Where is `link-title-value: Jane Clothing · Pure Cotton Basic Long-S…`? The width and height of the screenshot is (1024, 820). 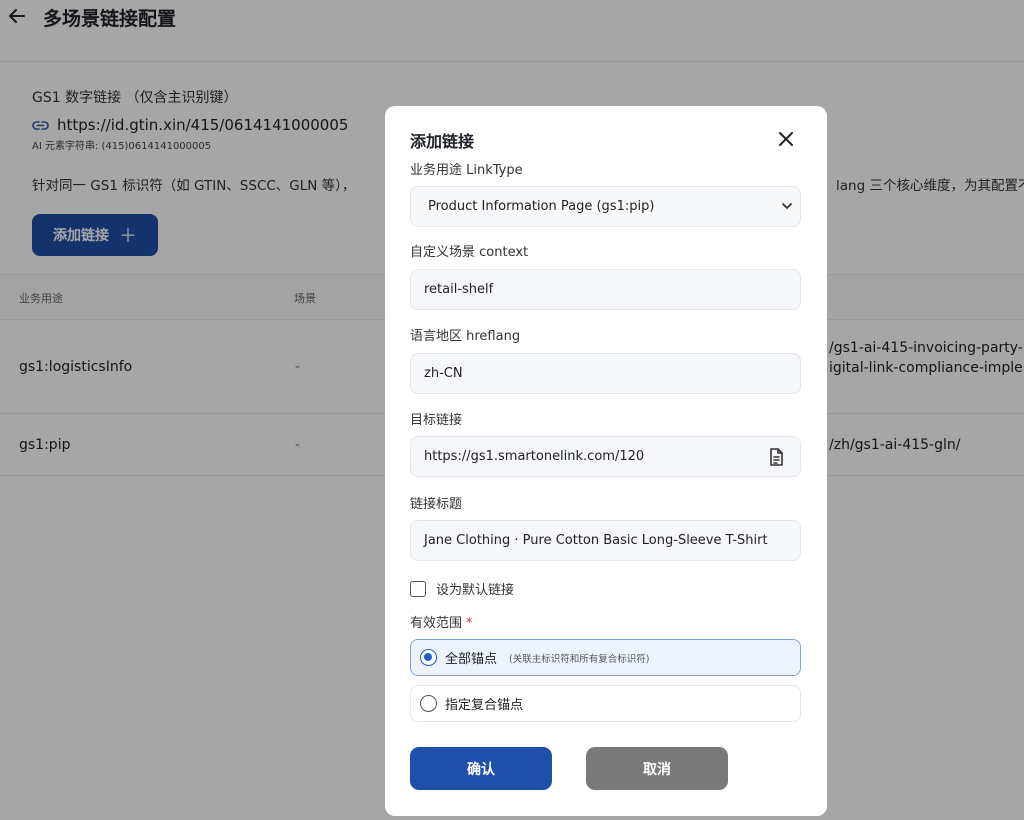 link-title-value: Jane Clothing · Pure Cotton Basic Long-S… is located at coordinates (596, 540).